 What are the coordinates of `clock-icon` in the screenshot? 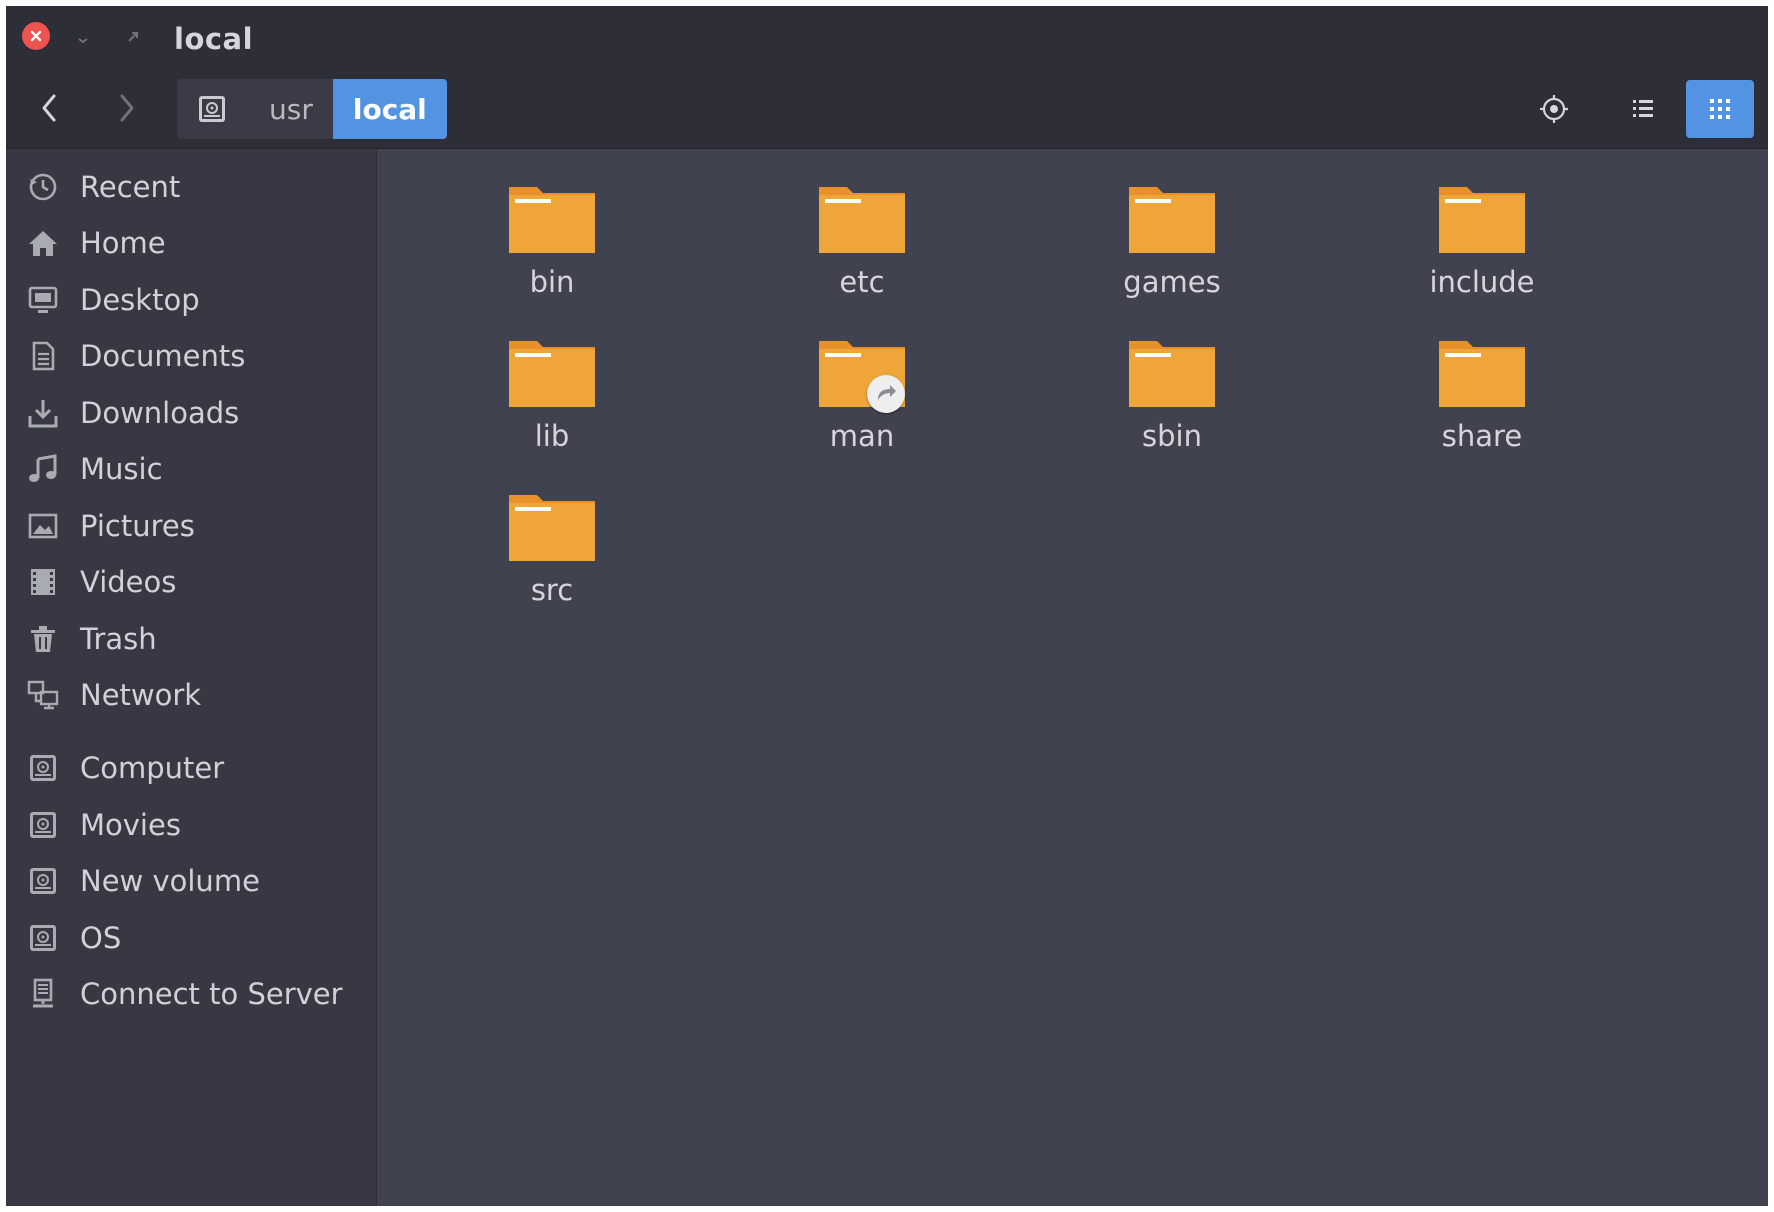 It's located at (43, 187).